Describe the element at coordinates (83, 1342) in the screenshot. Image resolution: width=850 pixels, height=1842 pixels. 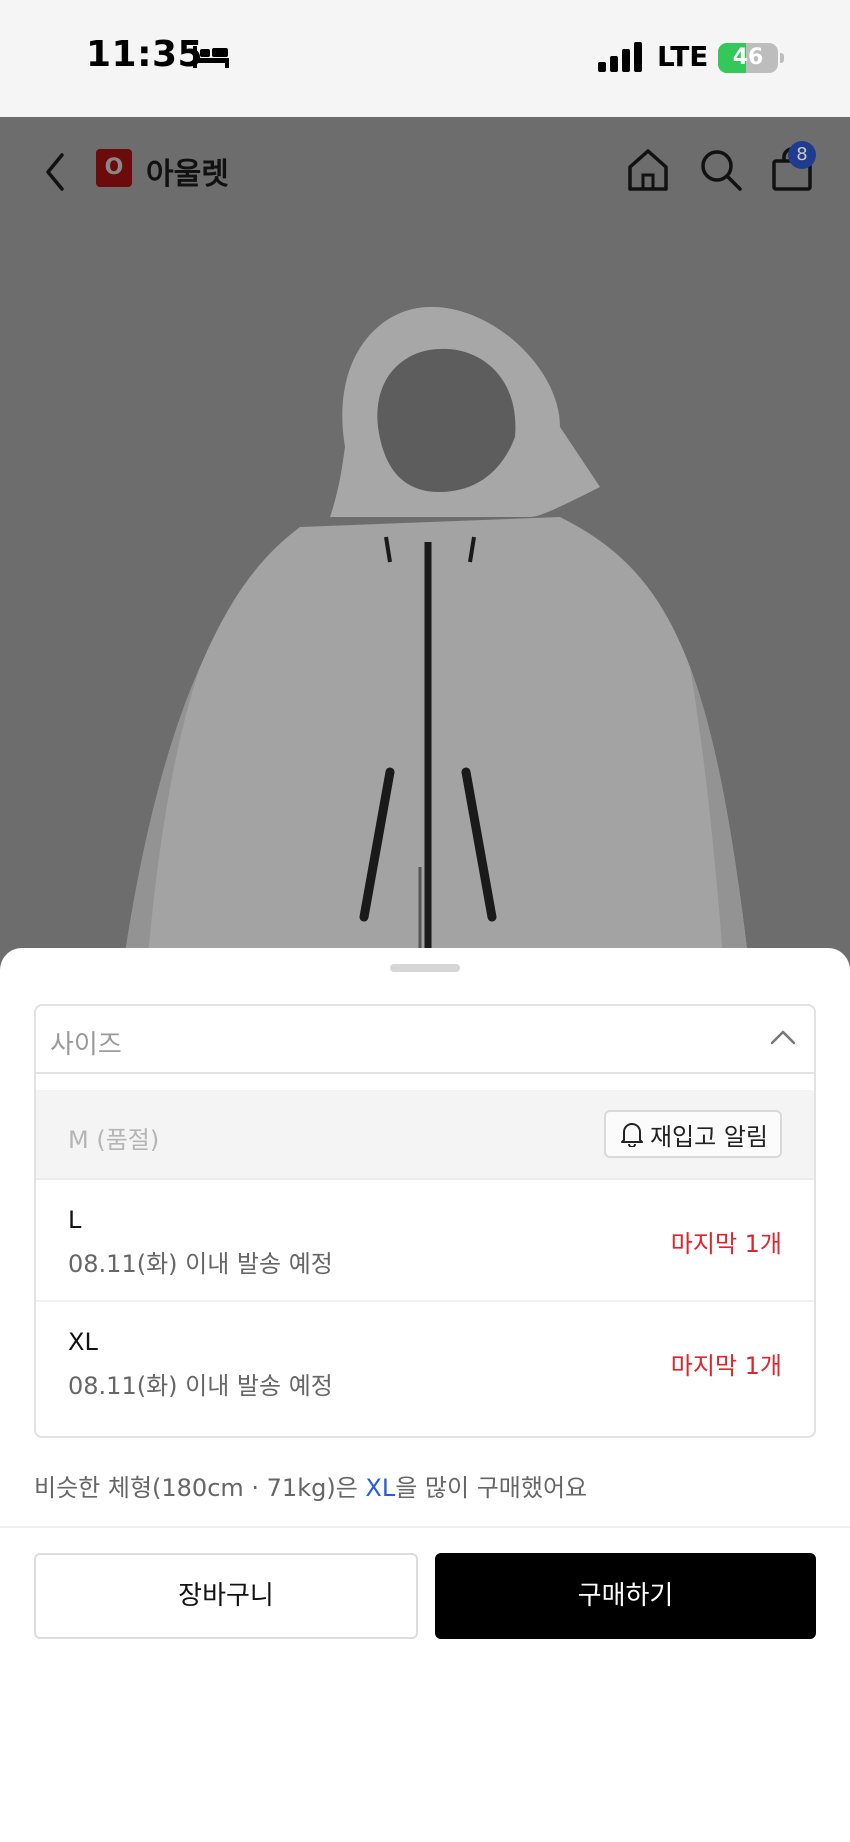
I see `size-option-label: XL` at that location.